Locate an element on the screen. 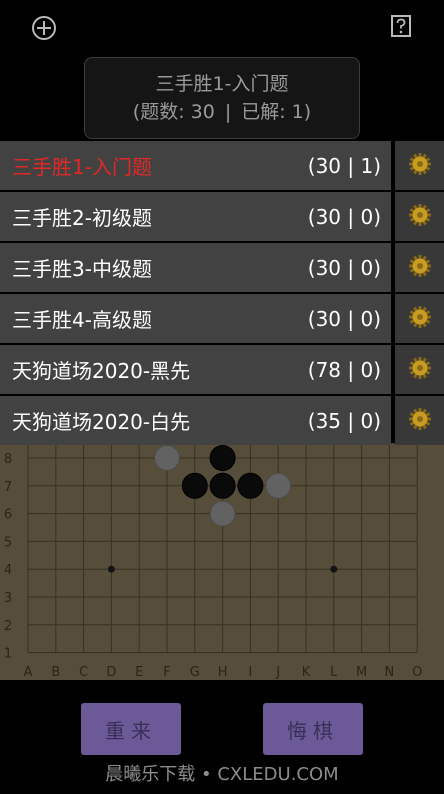 This screenshot has width=444, height=794. undo-button: 悔棋 is located at coordinates (313, 729).